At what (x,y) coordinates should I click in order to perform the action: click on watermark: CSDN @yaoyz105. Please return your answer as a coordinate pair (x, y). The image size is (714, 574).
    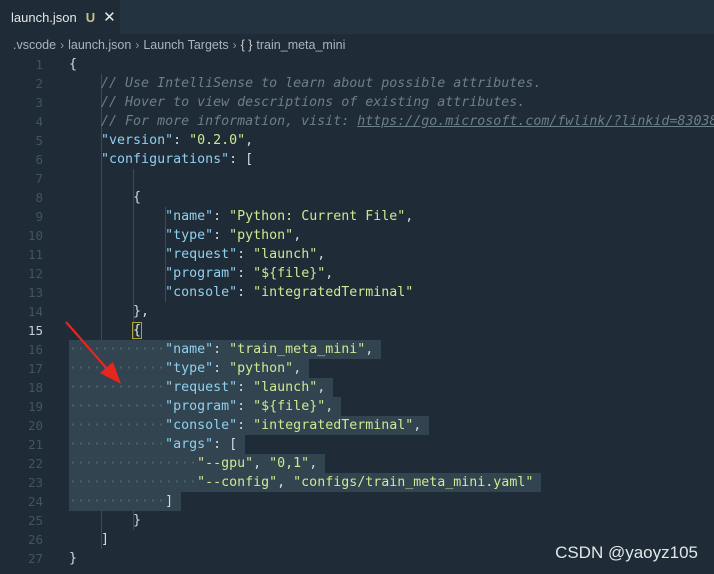
    Looking at the image, I should click on (626, 552).